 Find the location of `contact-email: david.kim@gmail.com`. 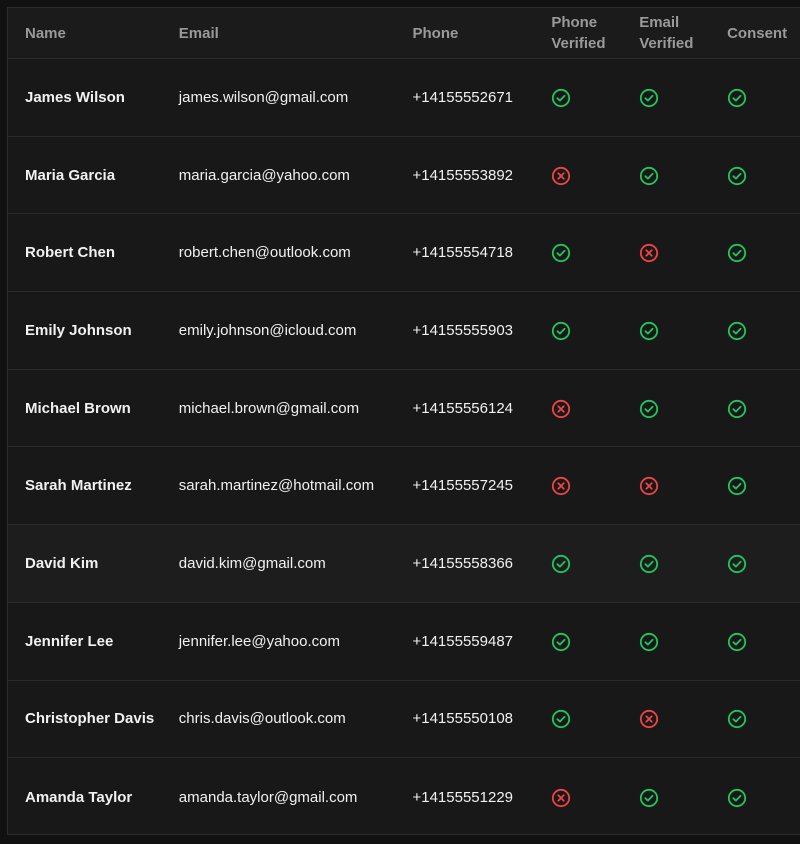

contact-email: david.kim@gmail.com is located at coordinates (252, 563).